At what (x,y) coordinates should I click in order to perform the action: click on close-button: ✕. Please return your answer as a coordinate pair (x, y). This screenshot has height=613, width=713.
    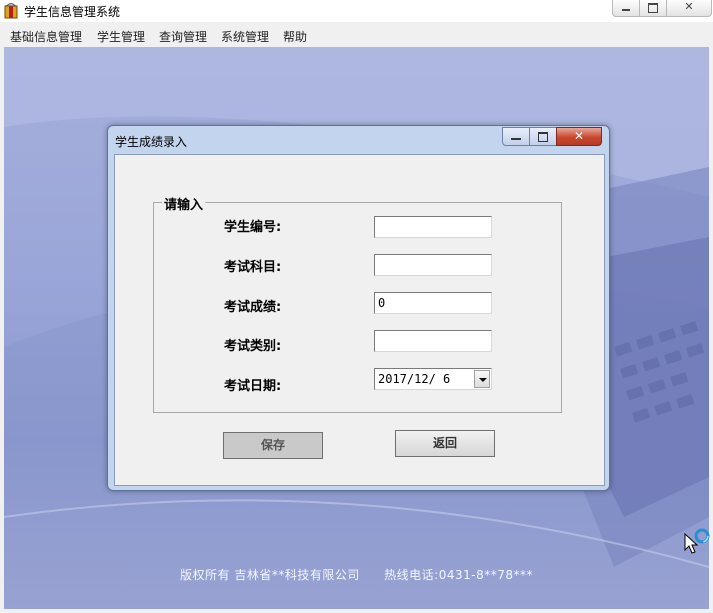
    Looking at the image, I should click on (689, 8).